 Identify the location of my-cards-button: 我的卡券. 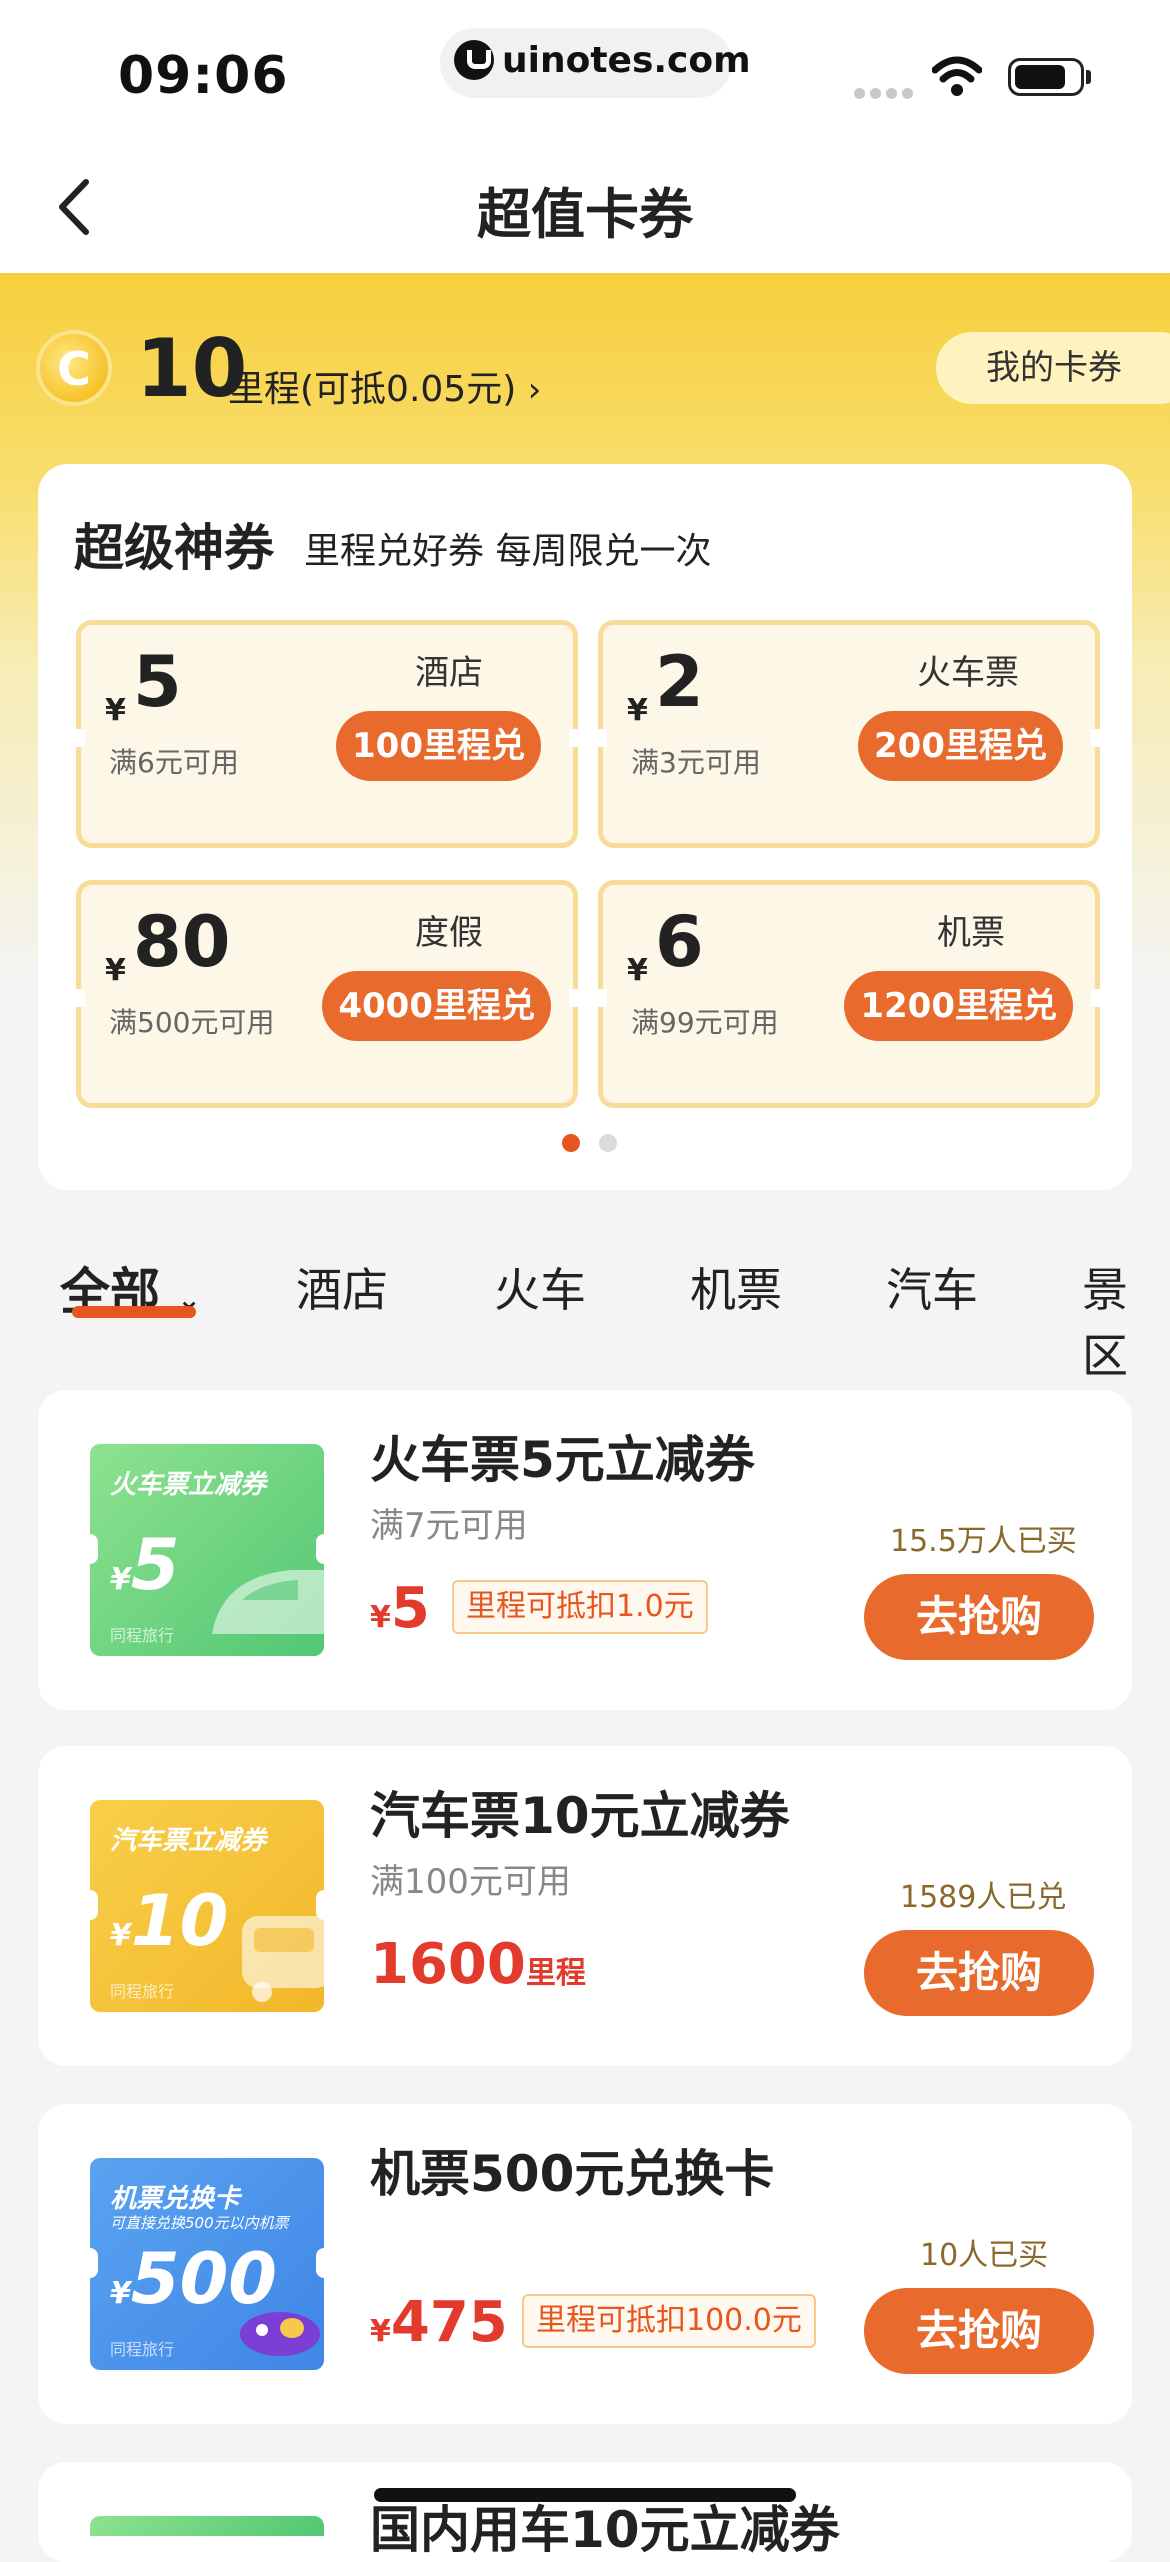
(1053, 368).